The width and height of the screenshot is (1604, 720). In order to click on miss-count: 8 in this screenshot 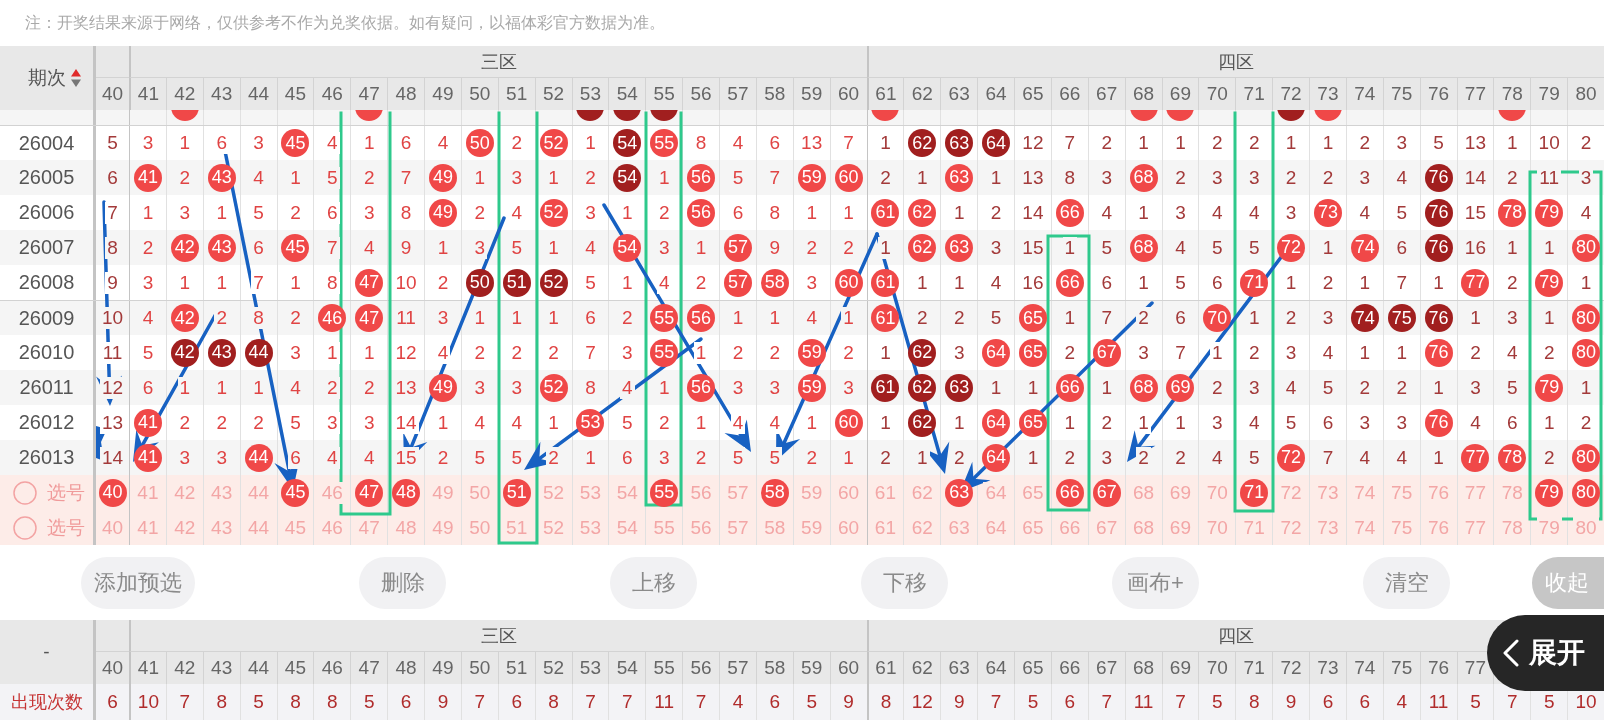, I will do `click(258, 318)`.